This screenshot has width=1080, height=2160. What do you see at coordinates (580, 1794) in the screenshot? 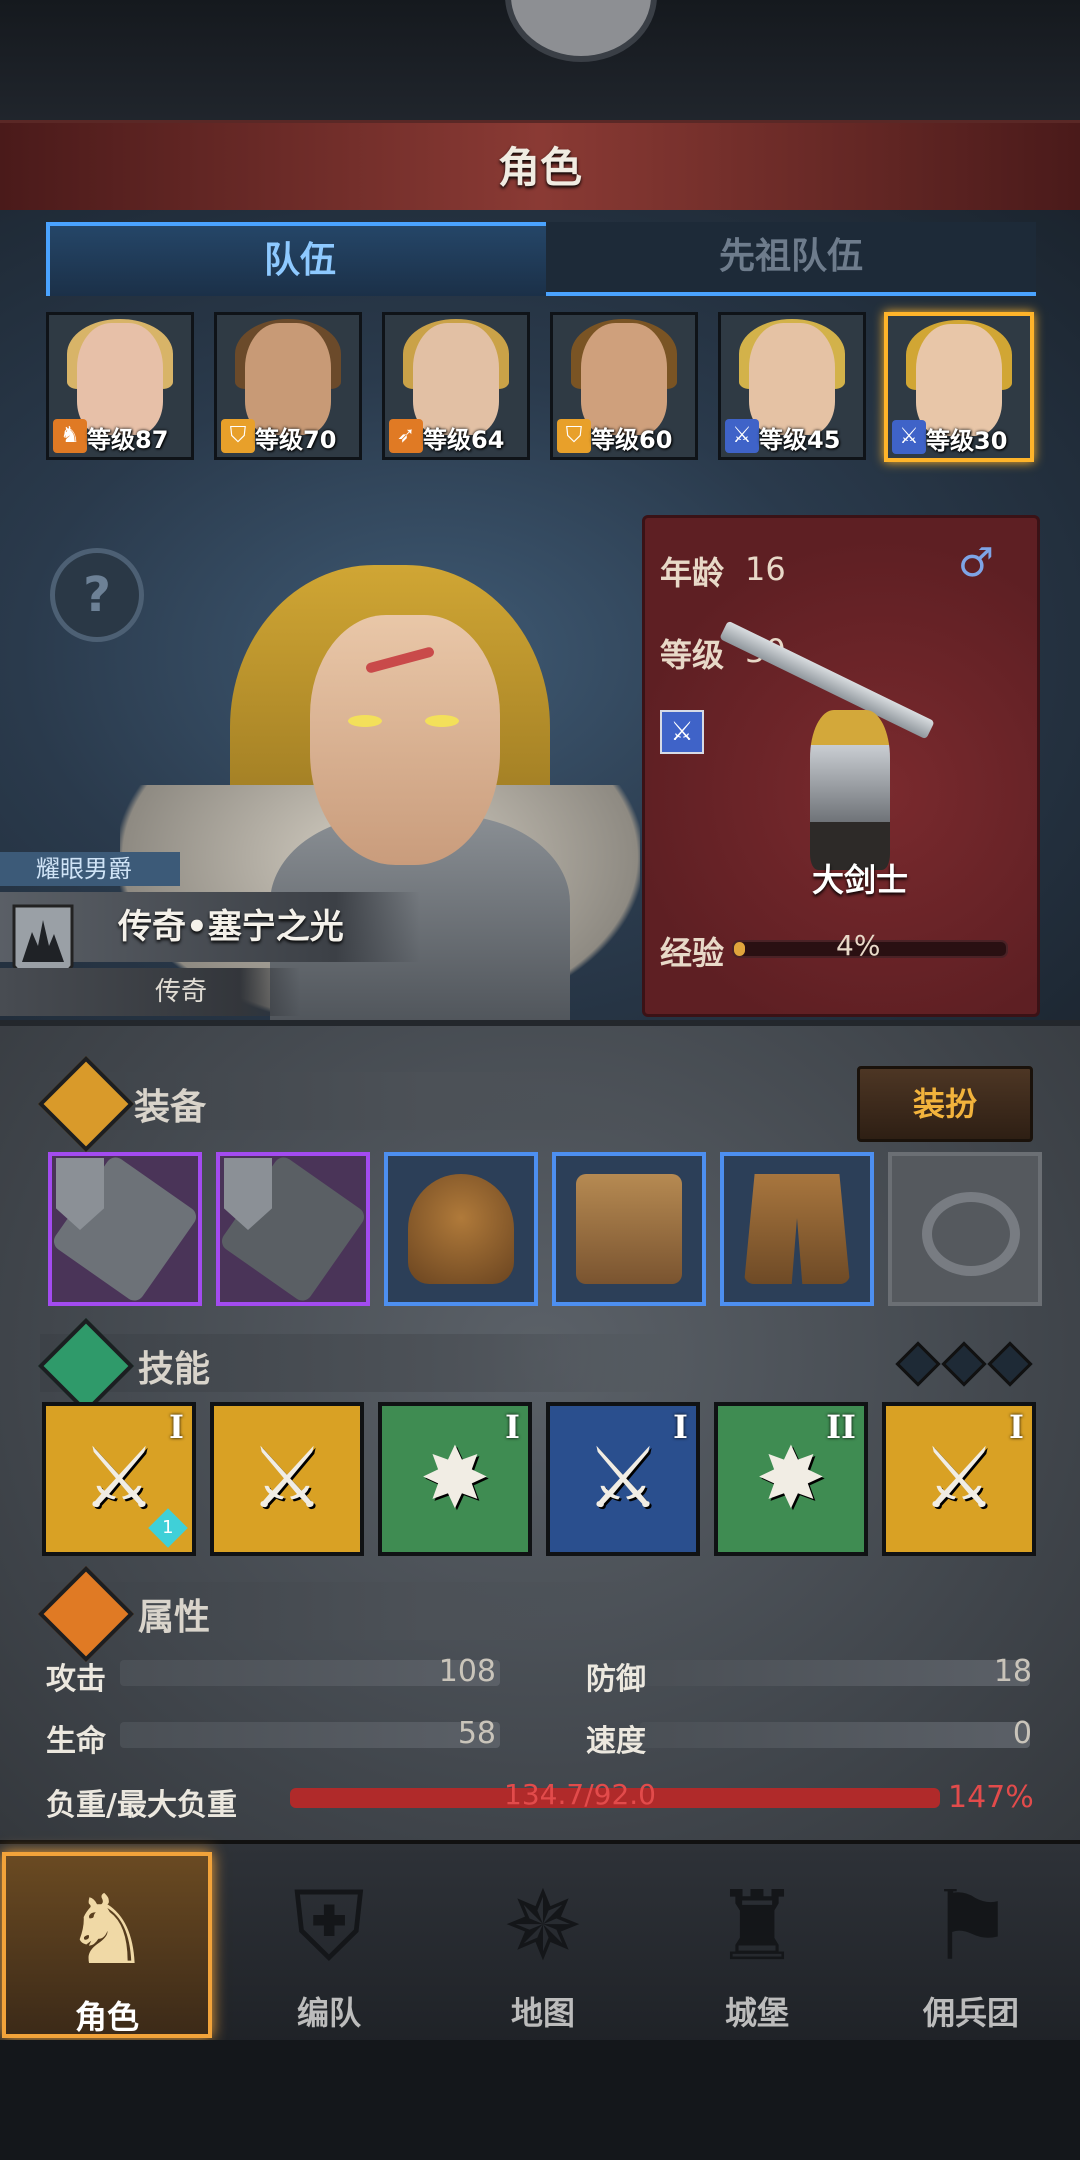
I see `load-value: 134.7/92.0` at bounding box center [580, 1794].